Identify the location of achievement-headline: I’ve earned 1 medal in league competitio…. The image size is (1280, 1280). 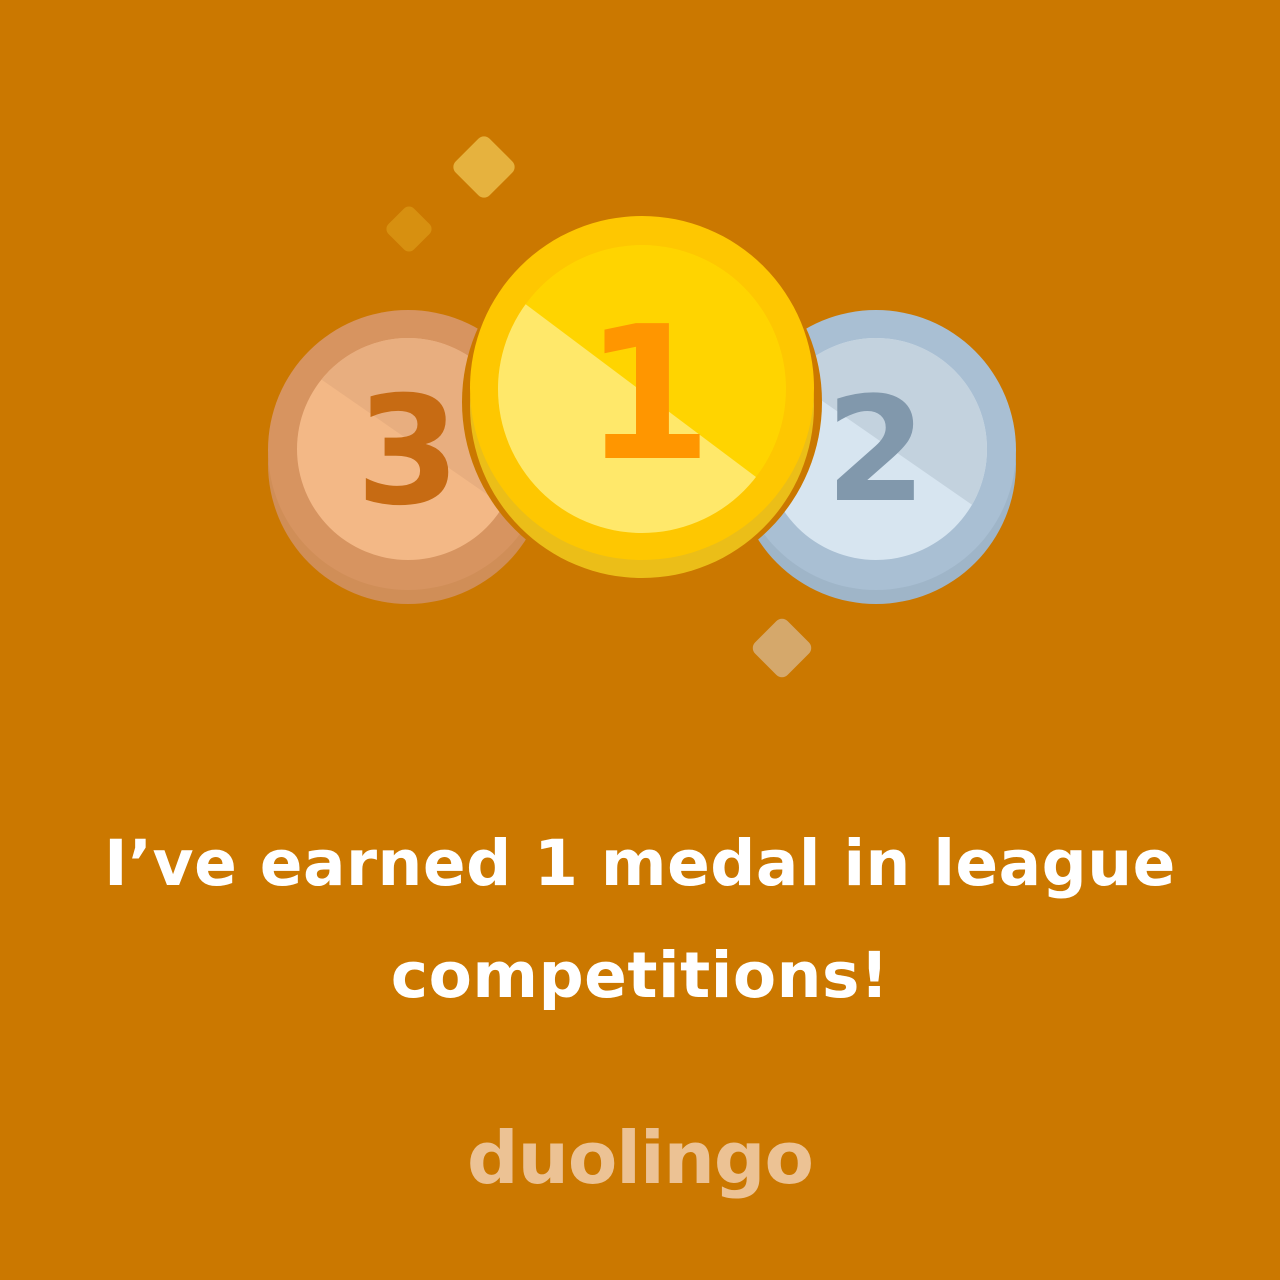
(640, 919).